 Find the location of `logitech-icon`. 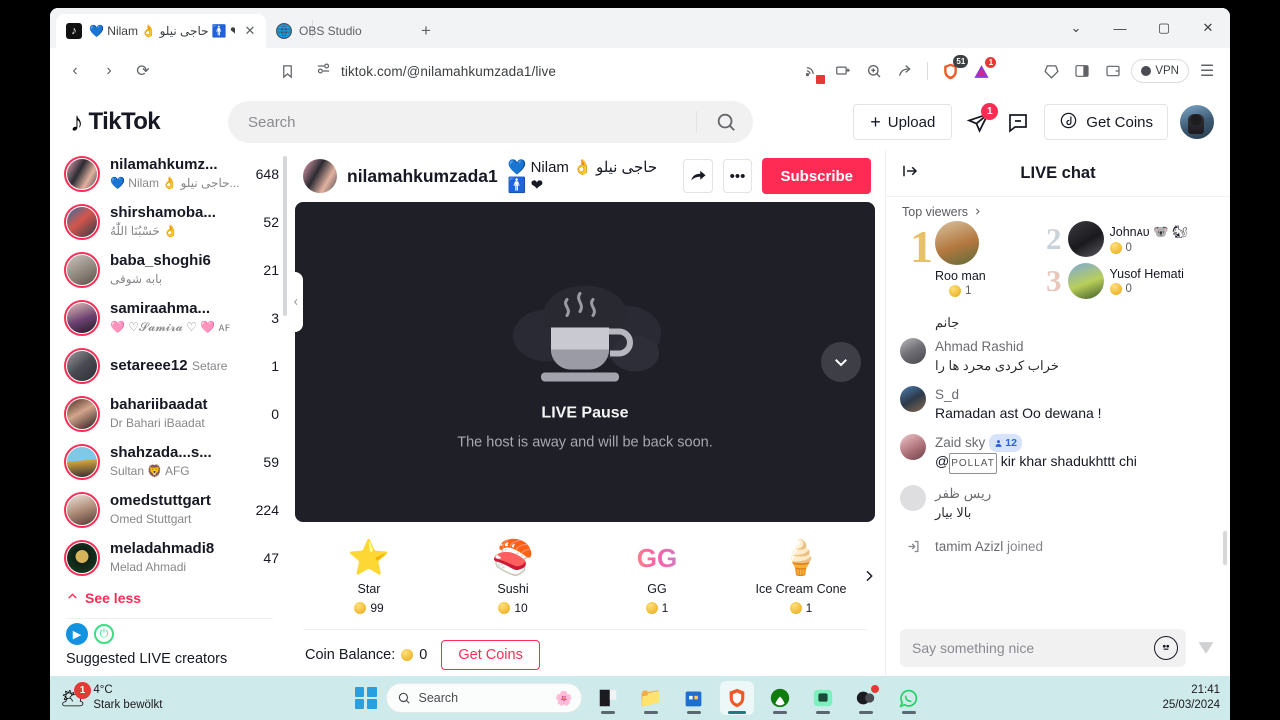

logitech-icon is located at coordinates (608, 698).